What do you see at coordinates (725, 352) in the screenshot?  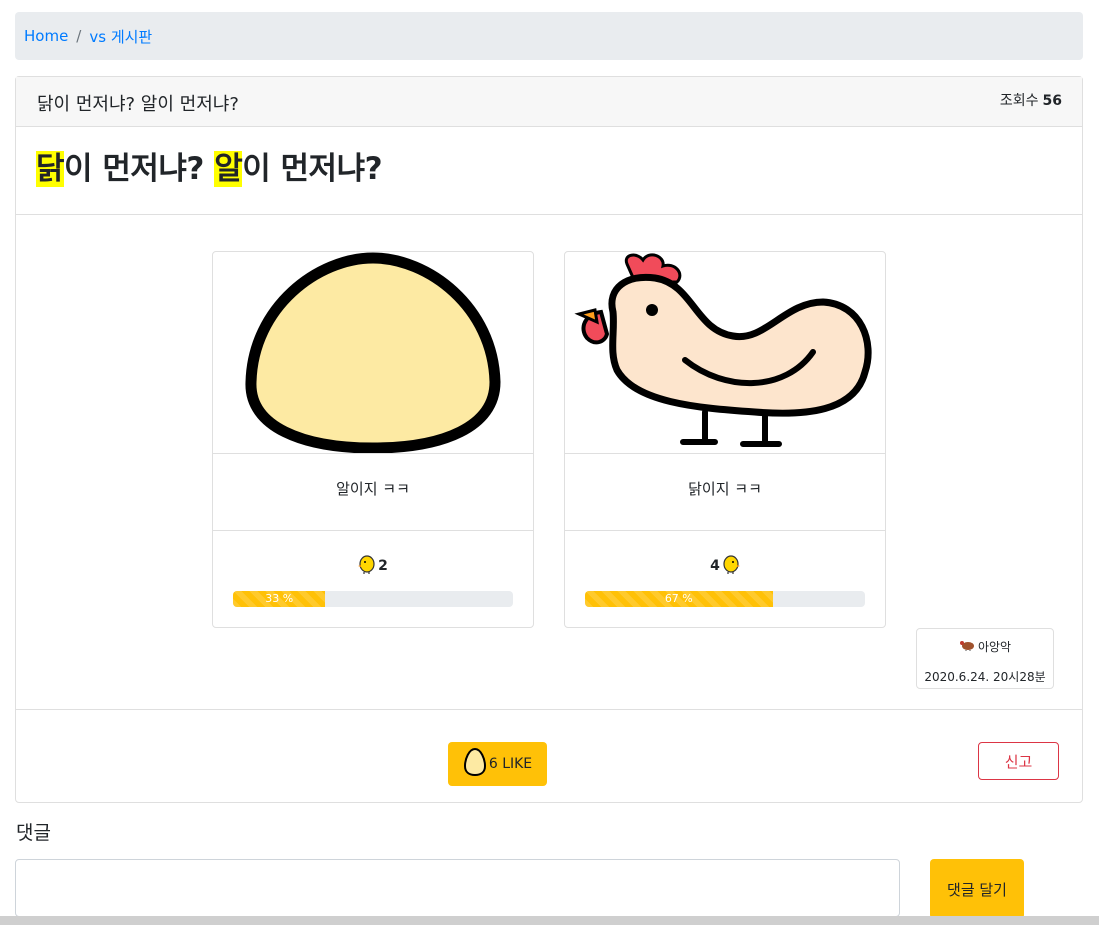 I see `chicken-image` at bounding box center [725, 352].